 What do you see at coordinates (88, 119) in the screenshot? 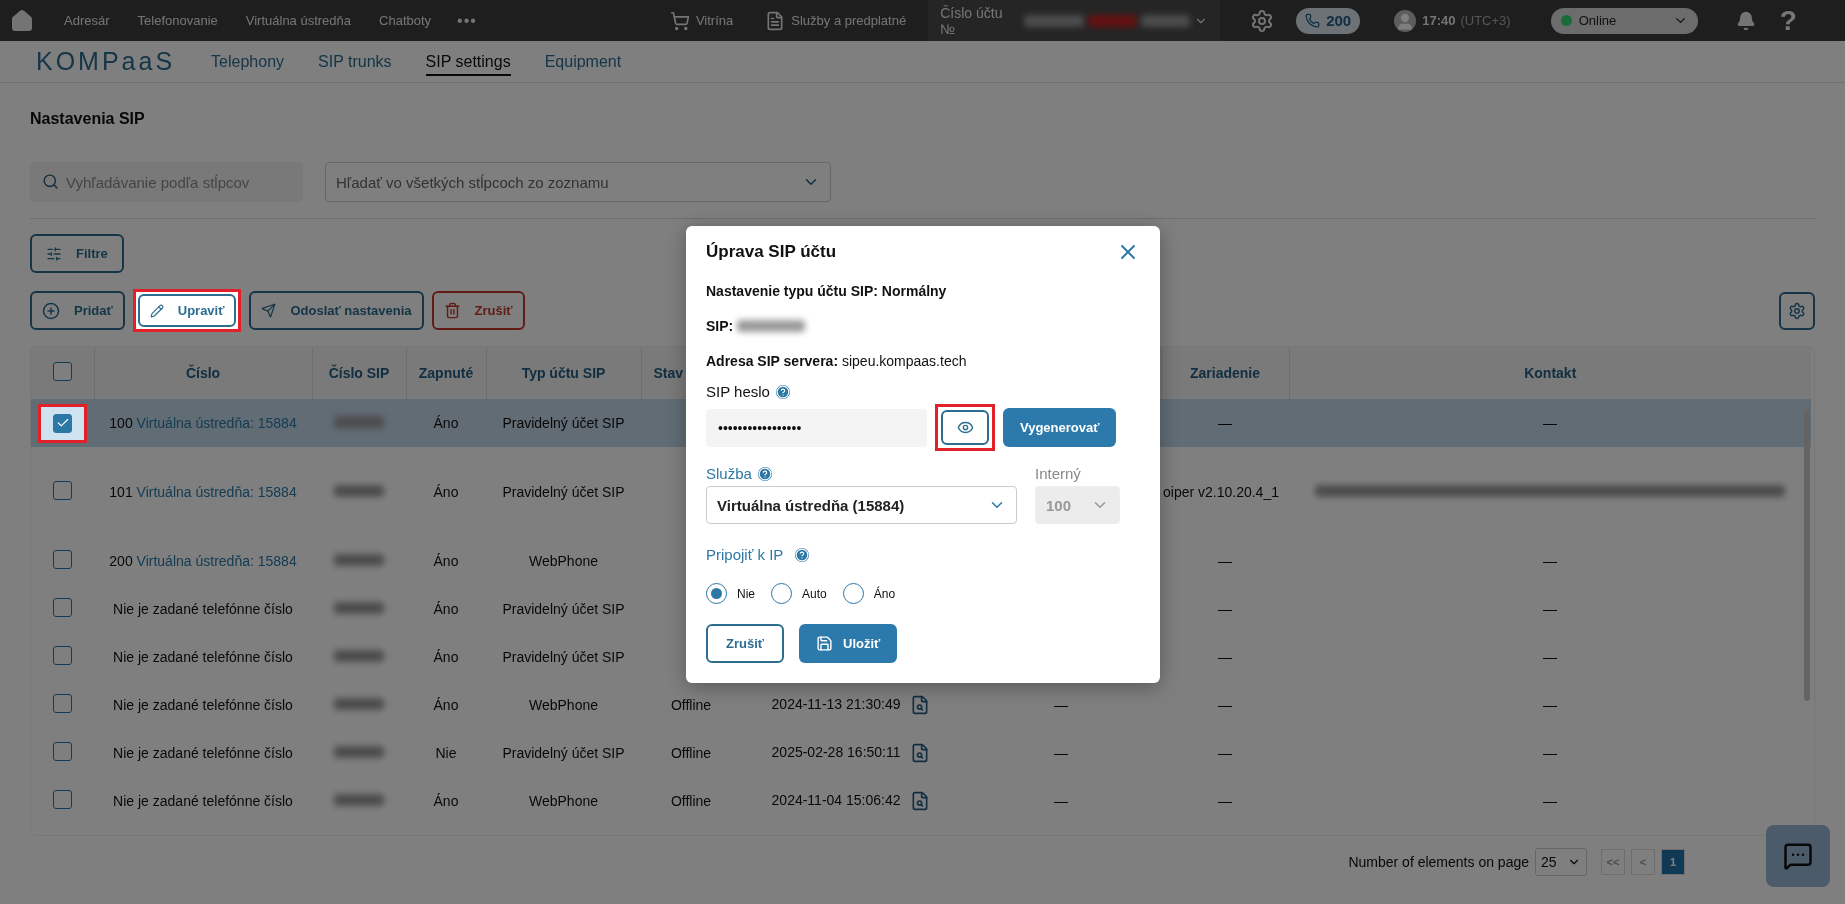
I see `page-title: Nastavenia SIP` at bounding box center [88, 119].